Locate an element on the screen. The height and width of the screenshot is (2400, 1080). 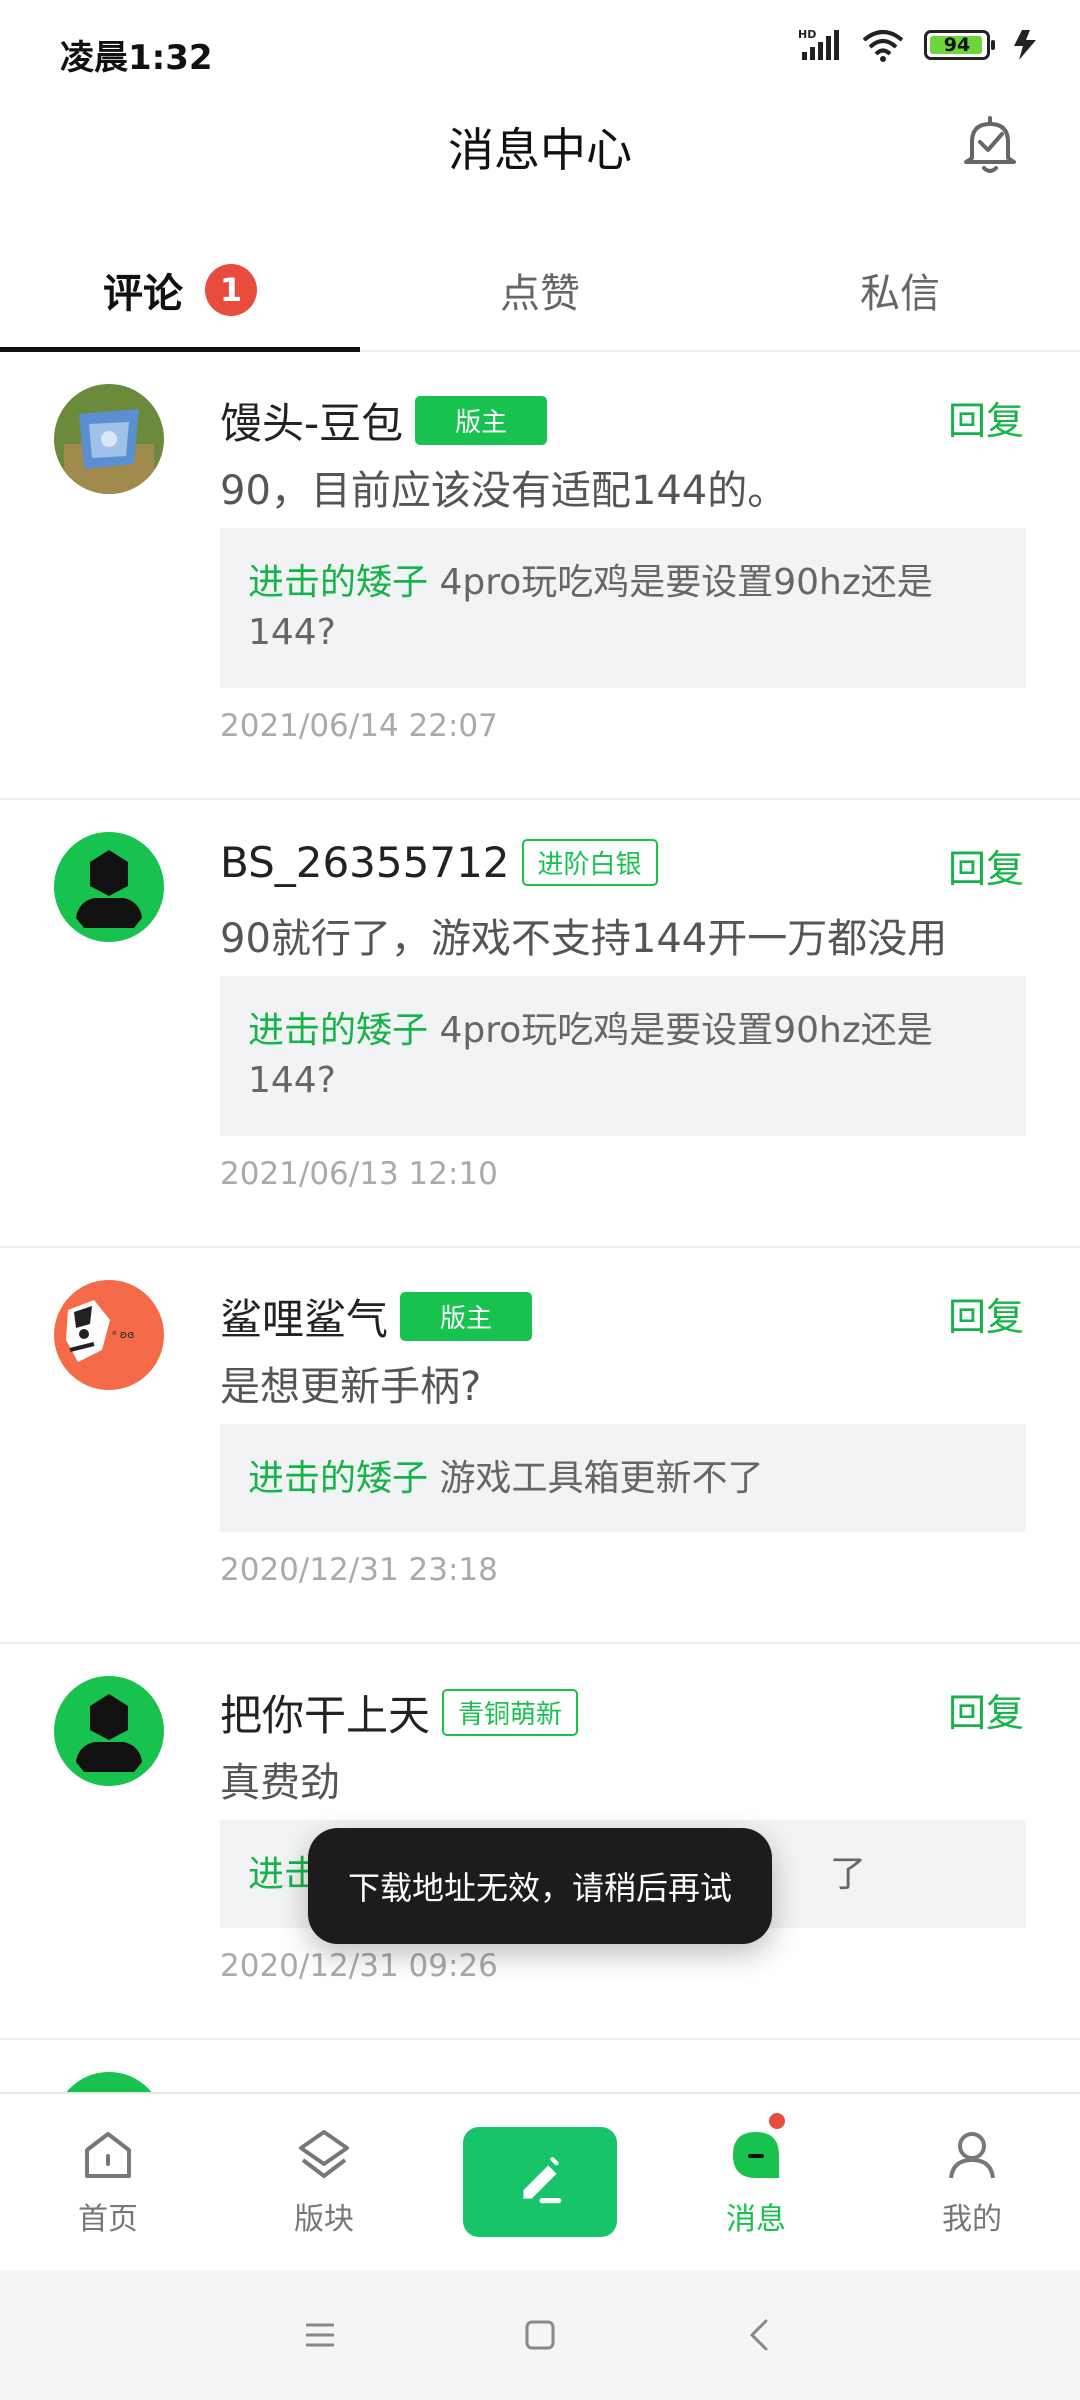
comment-text: 真费劲 is located at coordinates (280, 1783).